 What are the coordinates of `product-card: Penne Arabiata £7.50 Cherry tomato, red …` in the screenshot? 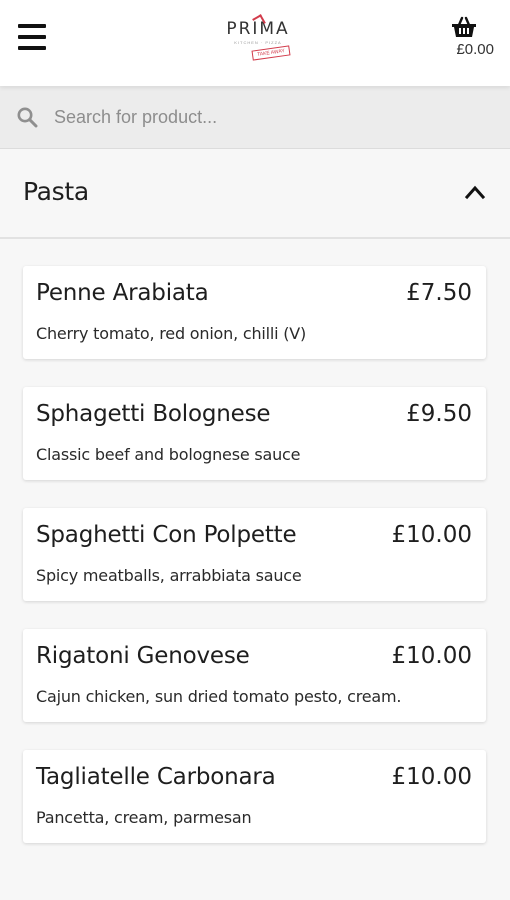 It's located at (254, 312).